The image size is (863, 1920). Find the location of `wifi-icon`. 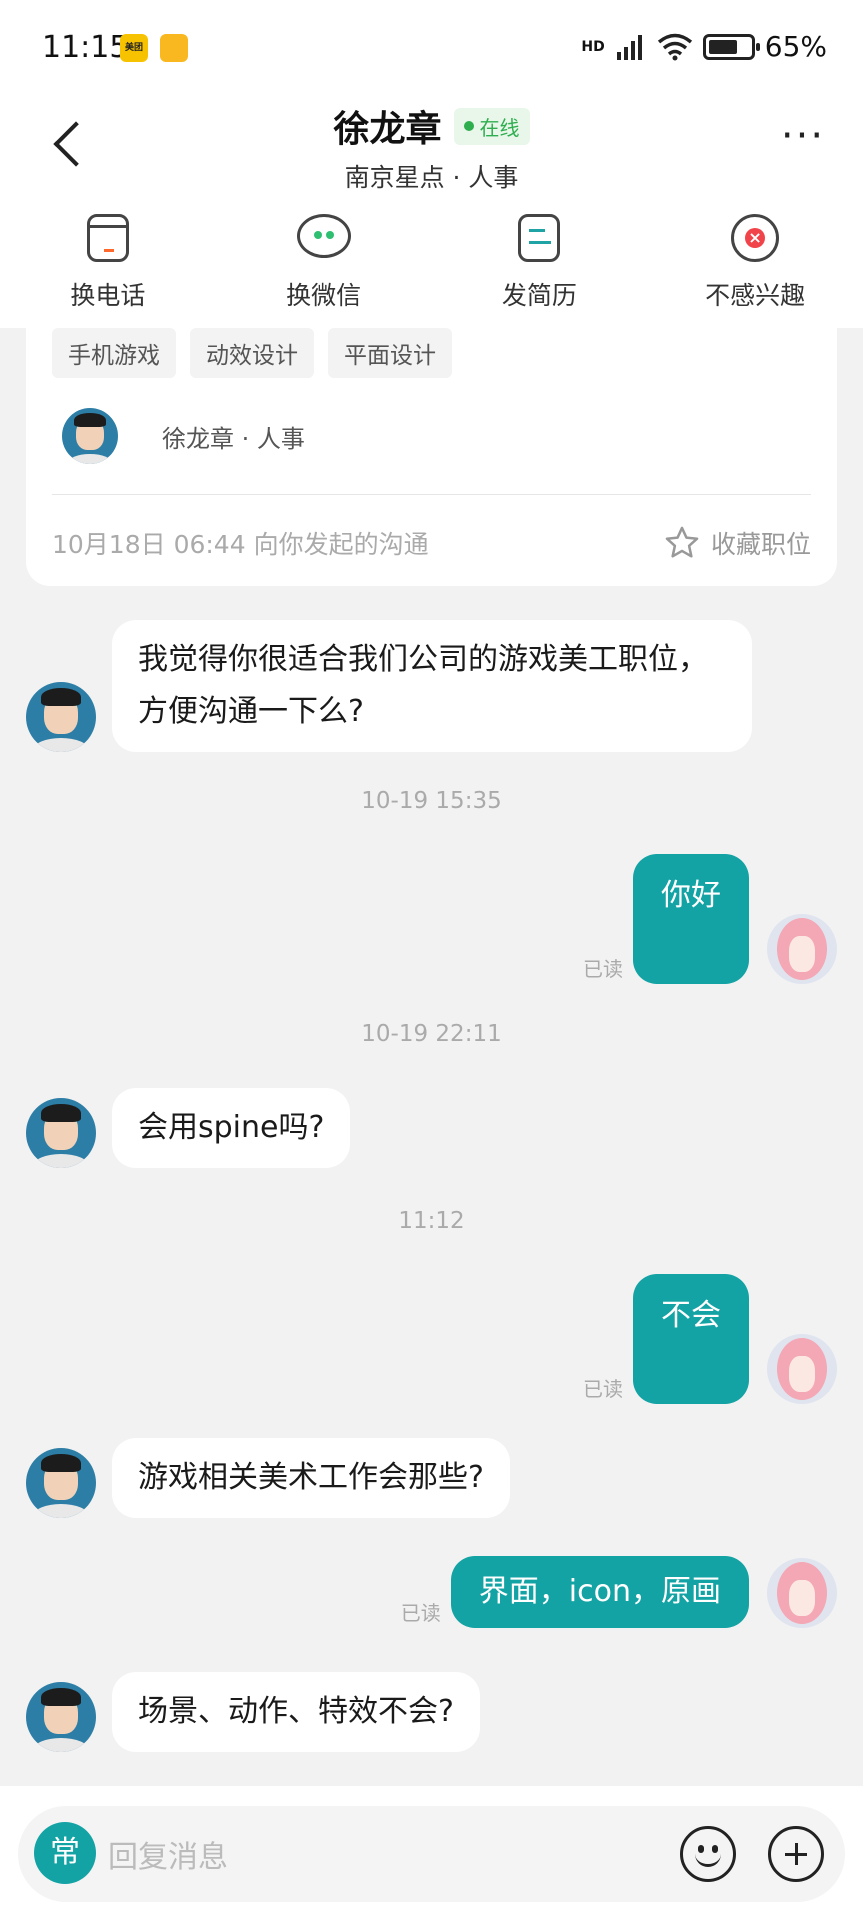

wifi-icon is located at coordinates (674, 46).